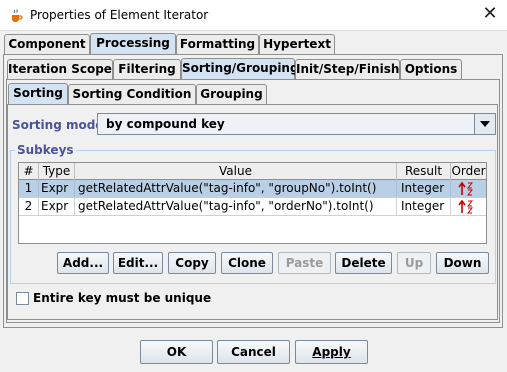 The image size is (507, 372). I want to click on clone-button: Clone, so click(247, 263).